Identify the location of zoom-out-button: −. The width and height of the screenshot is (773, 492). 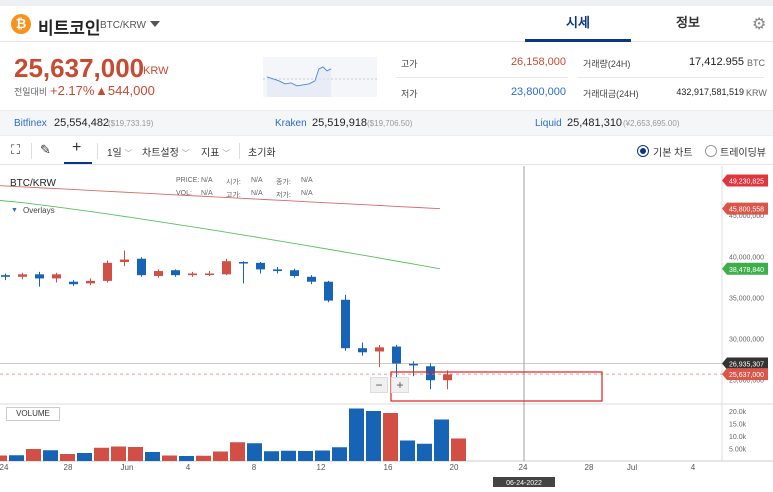
(379, 385).